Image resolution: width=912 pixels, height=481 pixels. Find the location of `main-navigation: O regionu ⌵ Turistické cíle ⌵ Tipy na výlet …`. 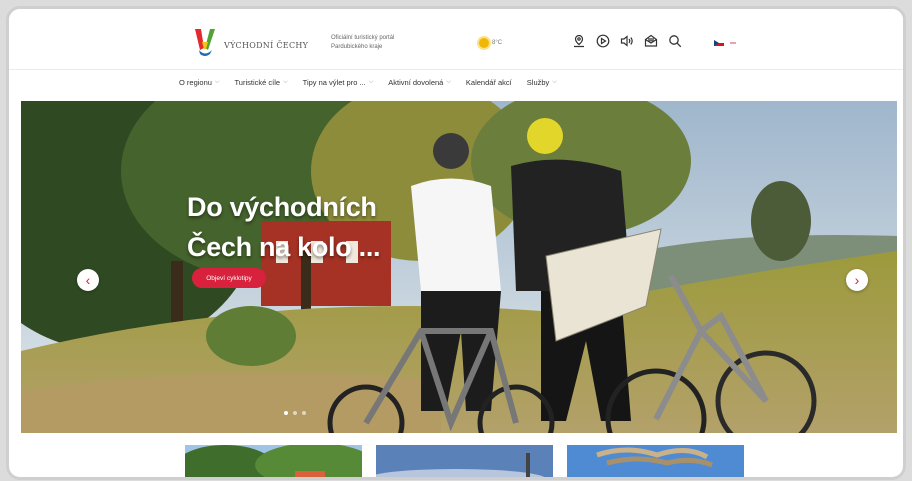

main-navigation: O regionu ⌵ Turistické cíle ⌵ Tipy na výlet … is located at coordinates (368, 82).